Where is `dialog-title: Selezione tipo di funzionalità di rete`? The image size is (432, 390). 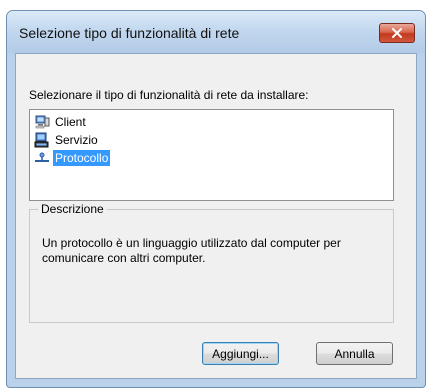 dialog-title: Selezione tipo di funzionalità di rete is located at coordinates (129, 33).